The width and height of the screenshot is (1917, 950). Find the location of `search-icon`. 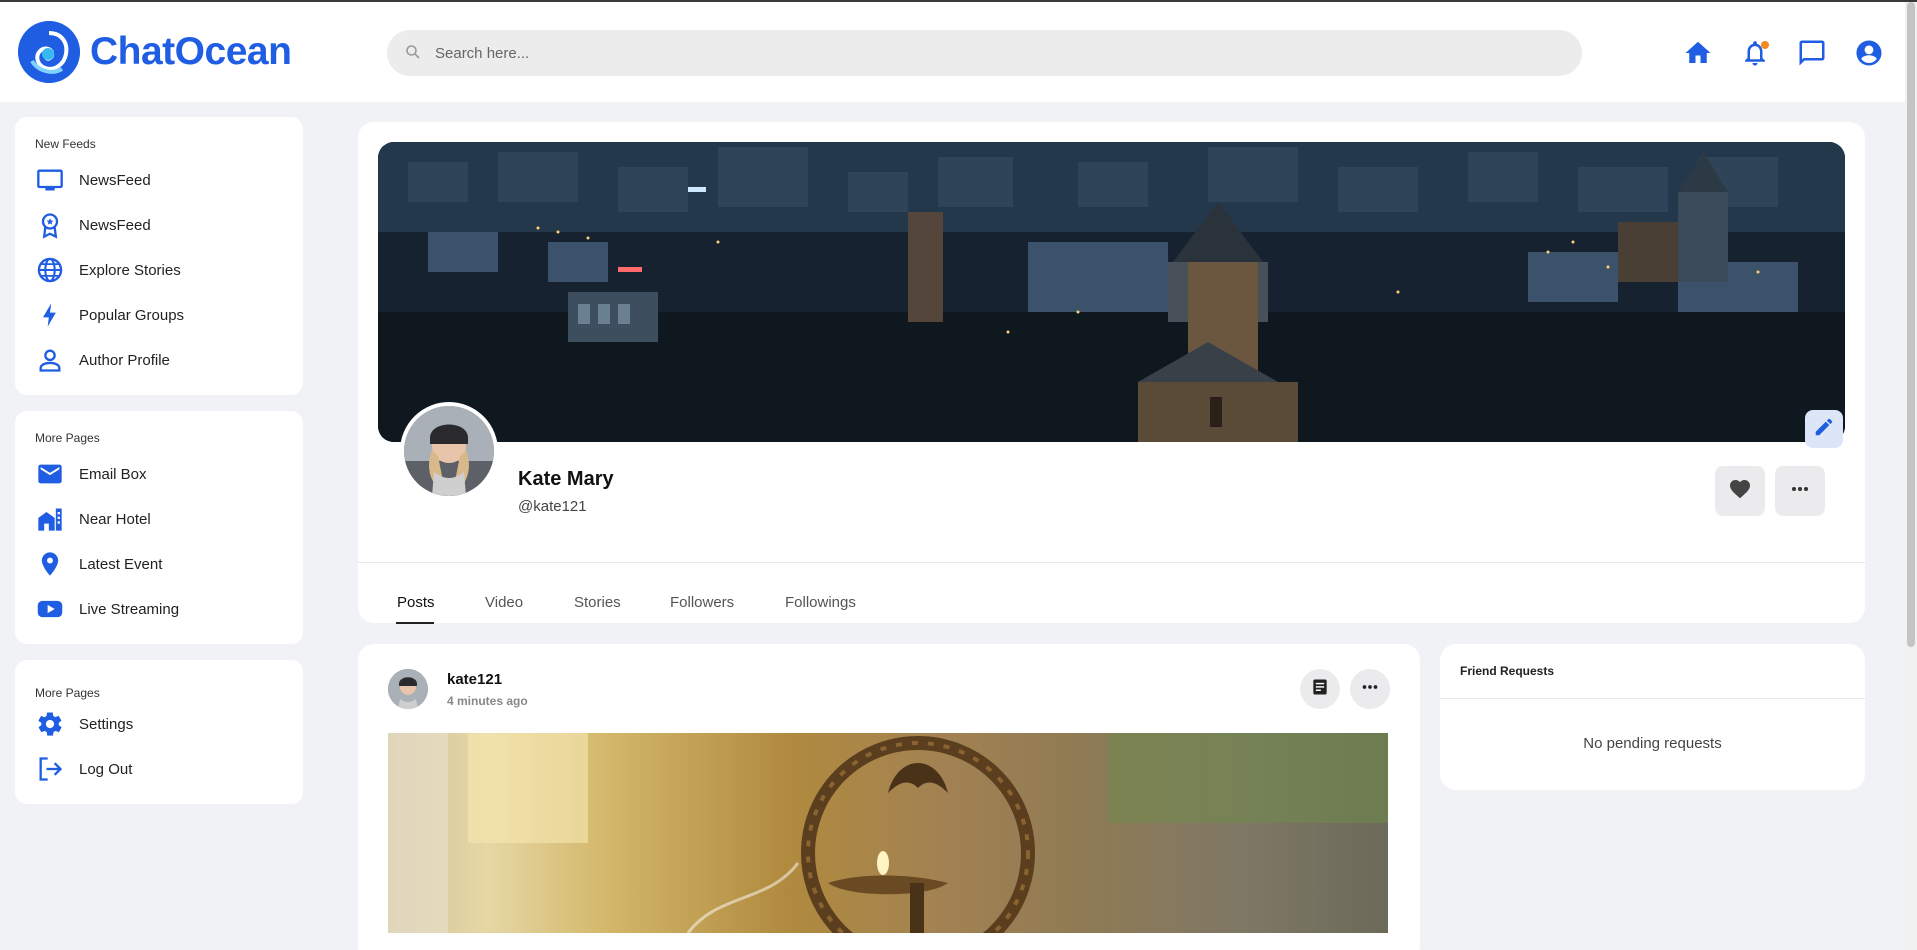

search-icon is located at coordinates (413, 54).